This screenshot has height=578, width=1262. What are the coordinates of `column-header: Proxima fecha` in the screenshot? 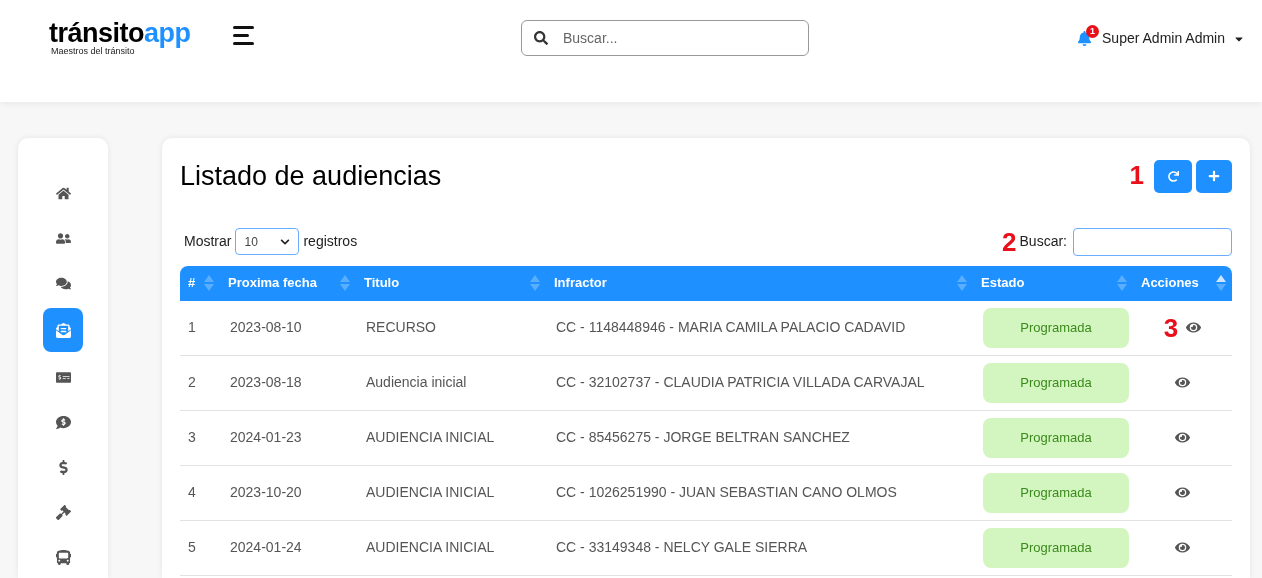 It's located at (272, 283).